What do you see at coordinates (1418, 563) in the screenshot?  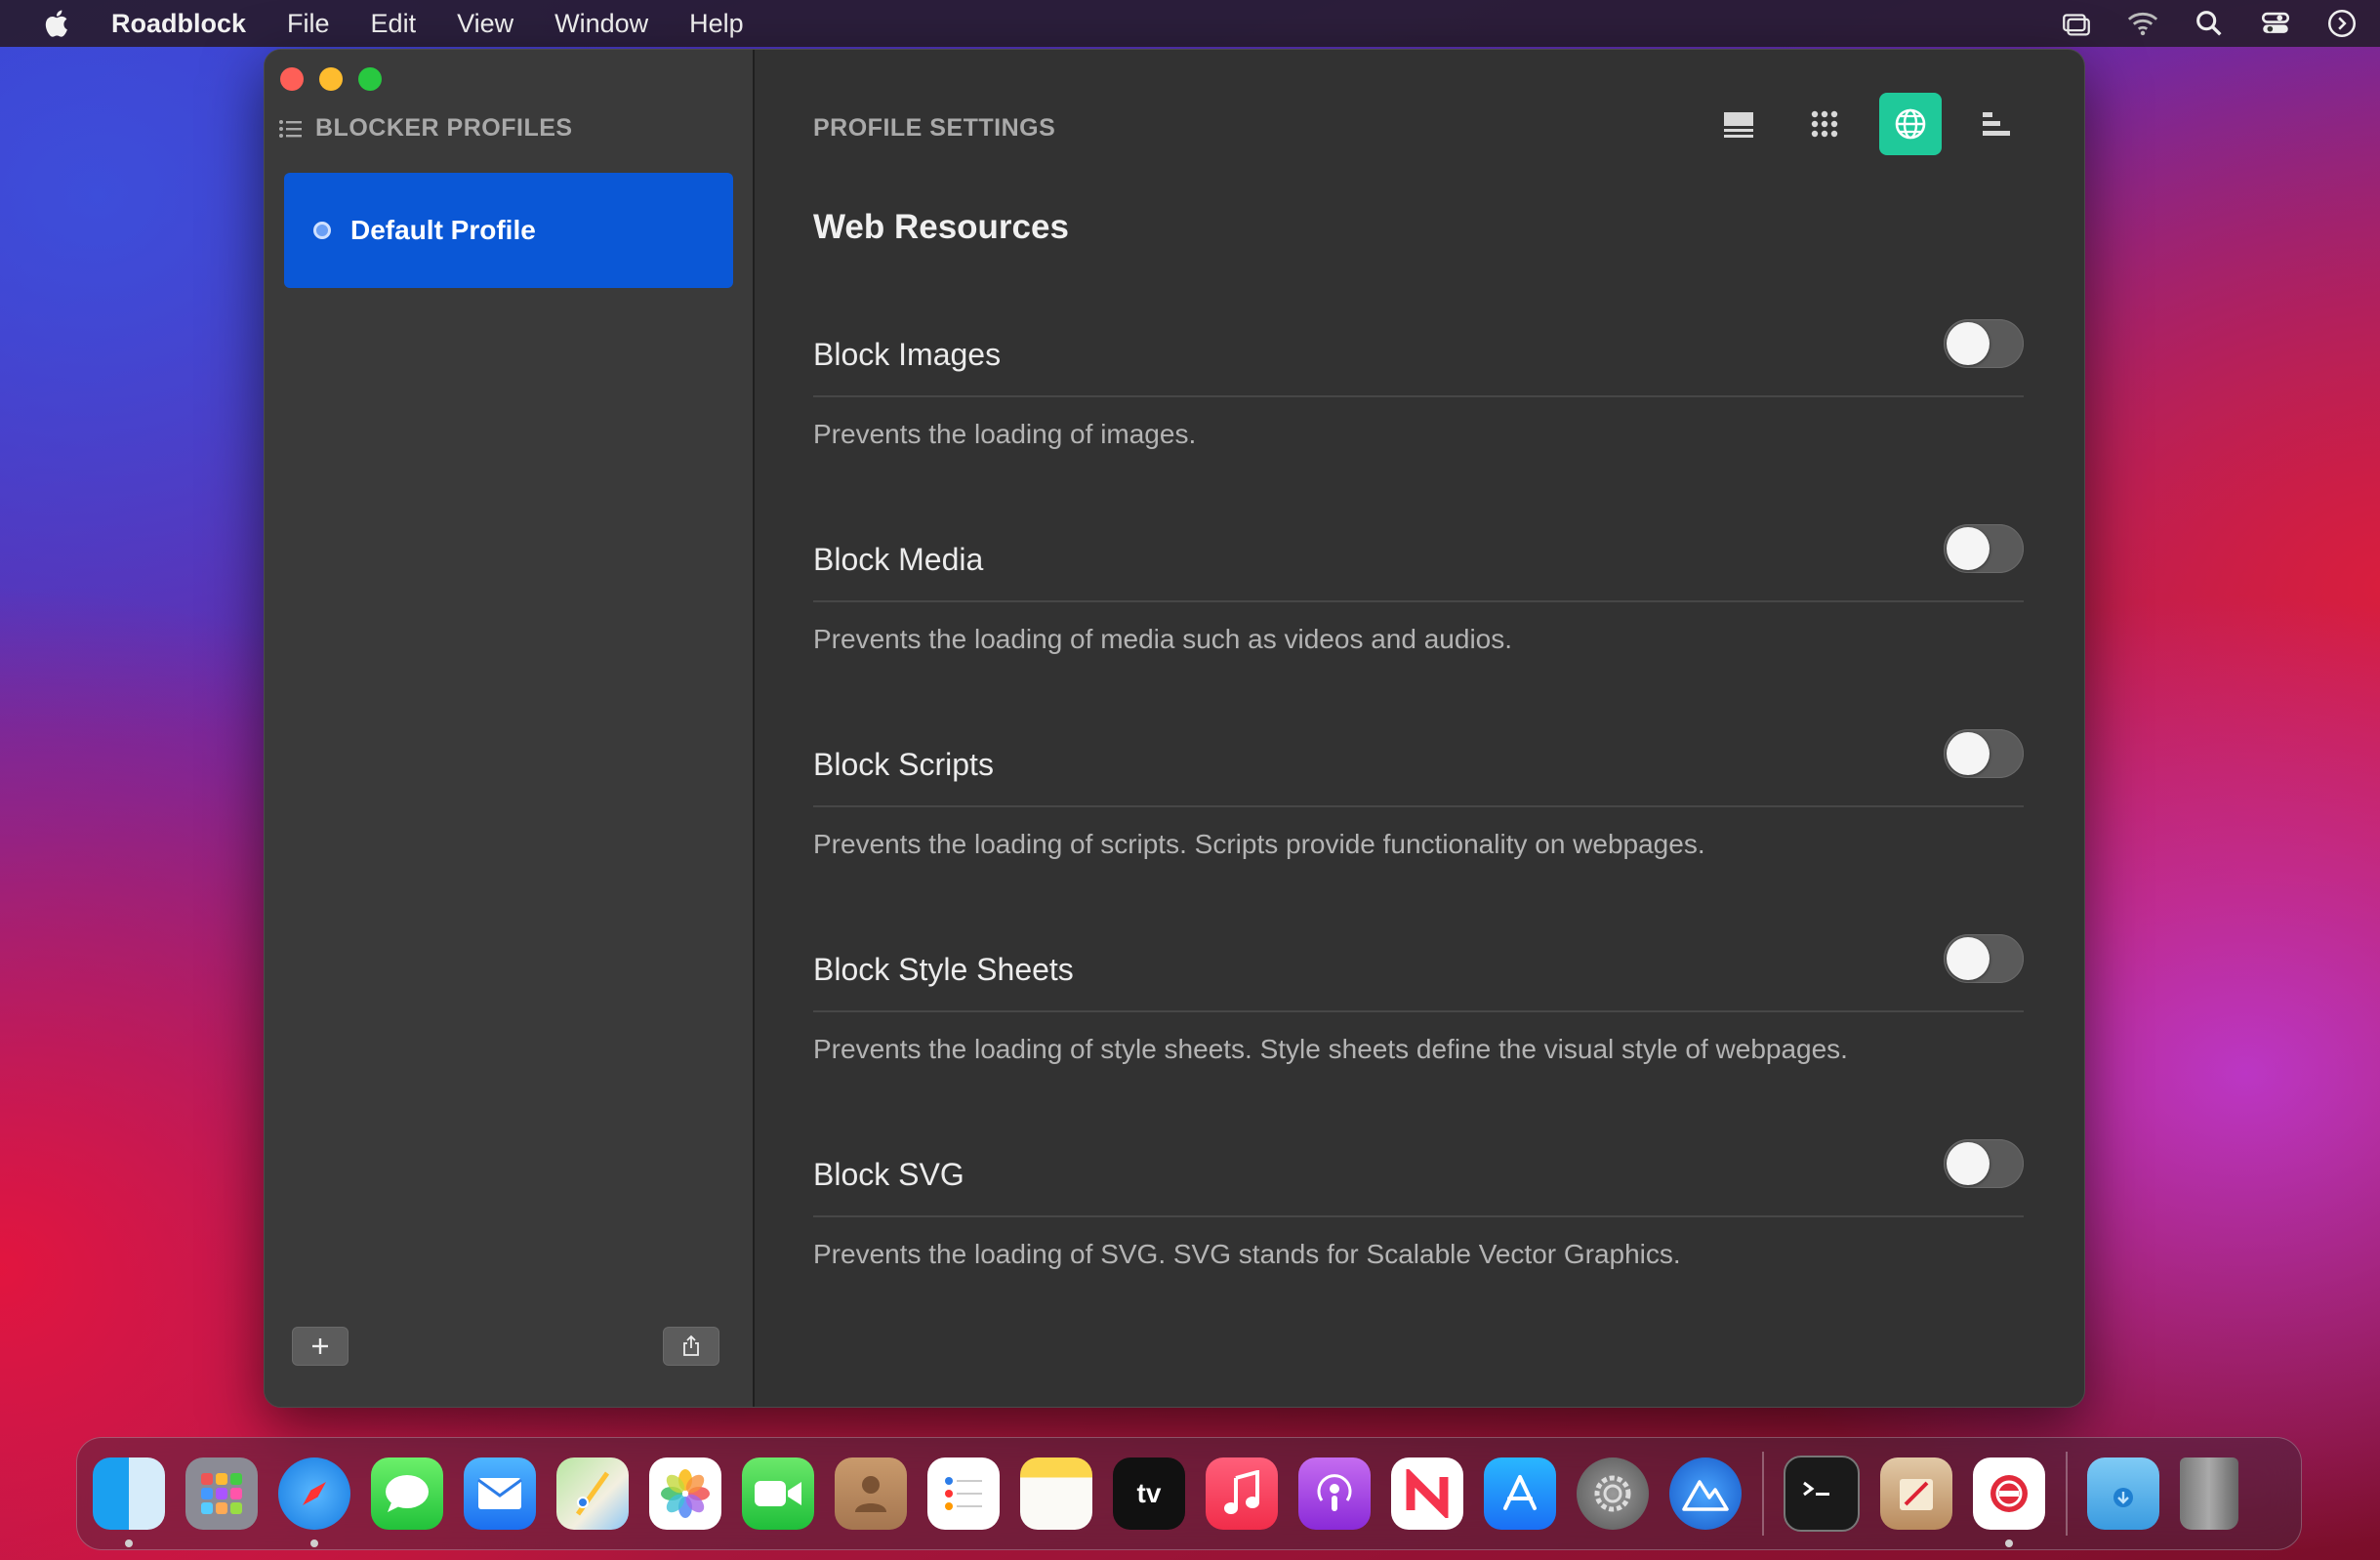 I see `setting-row: Block Media` at bounding box center [1418, 563].